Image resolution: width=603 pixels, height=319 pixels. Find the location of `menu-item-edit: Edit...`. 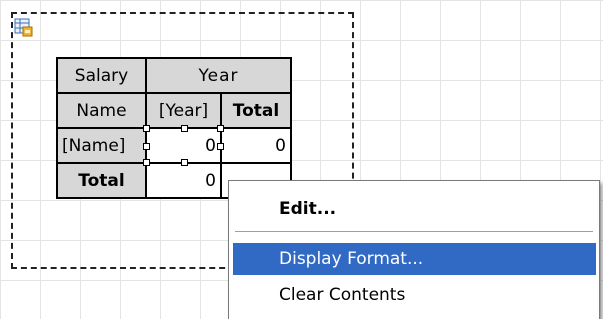

menu-item-edit: Edit... is located at coordinates (414, 209).